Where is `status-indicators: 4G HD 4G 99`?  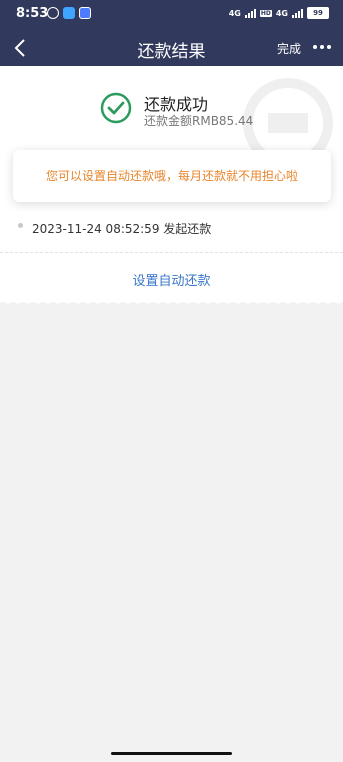
status-indicators: 4G HD 4G 99 is located at coordinates (279, 13).